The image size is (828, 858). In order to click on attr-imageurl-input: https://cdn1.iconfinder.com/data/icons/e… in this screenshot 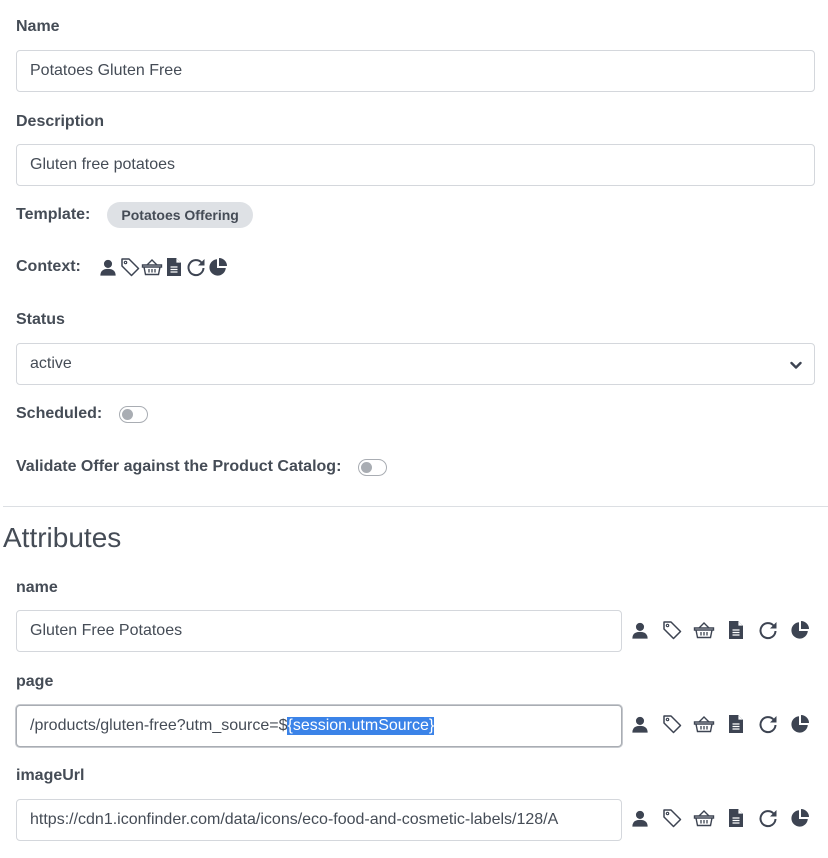, I will do `click(319, 820)`.